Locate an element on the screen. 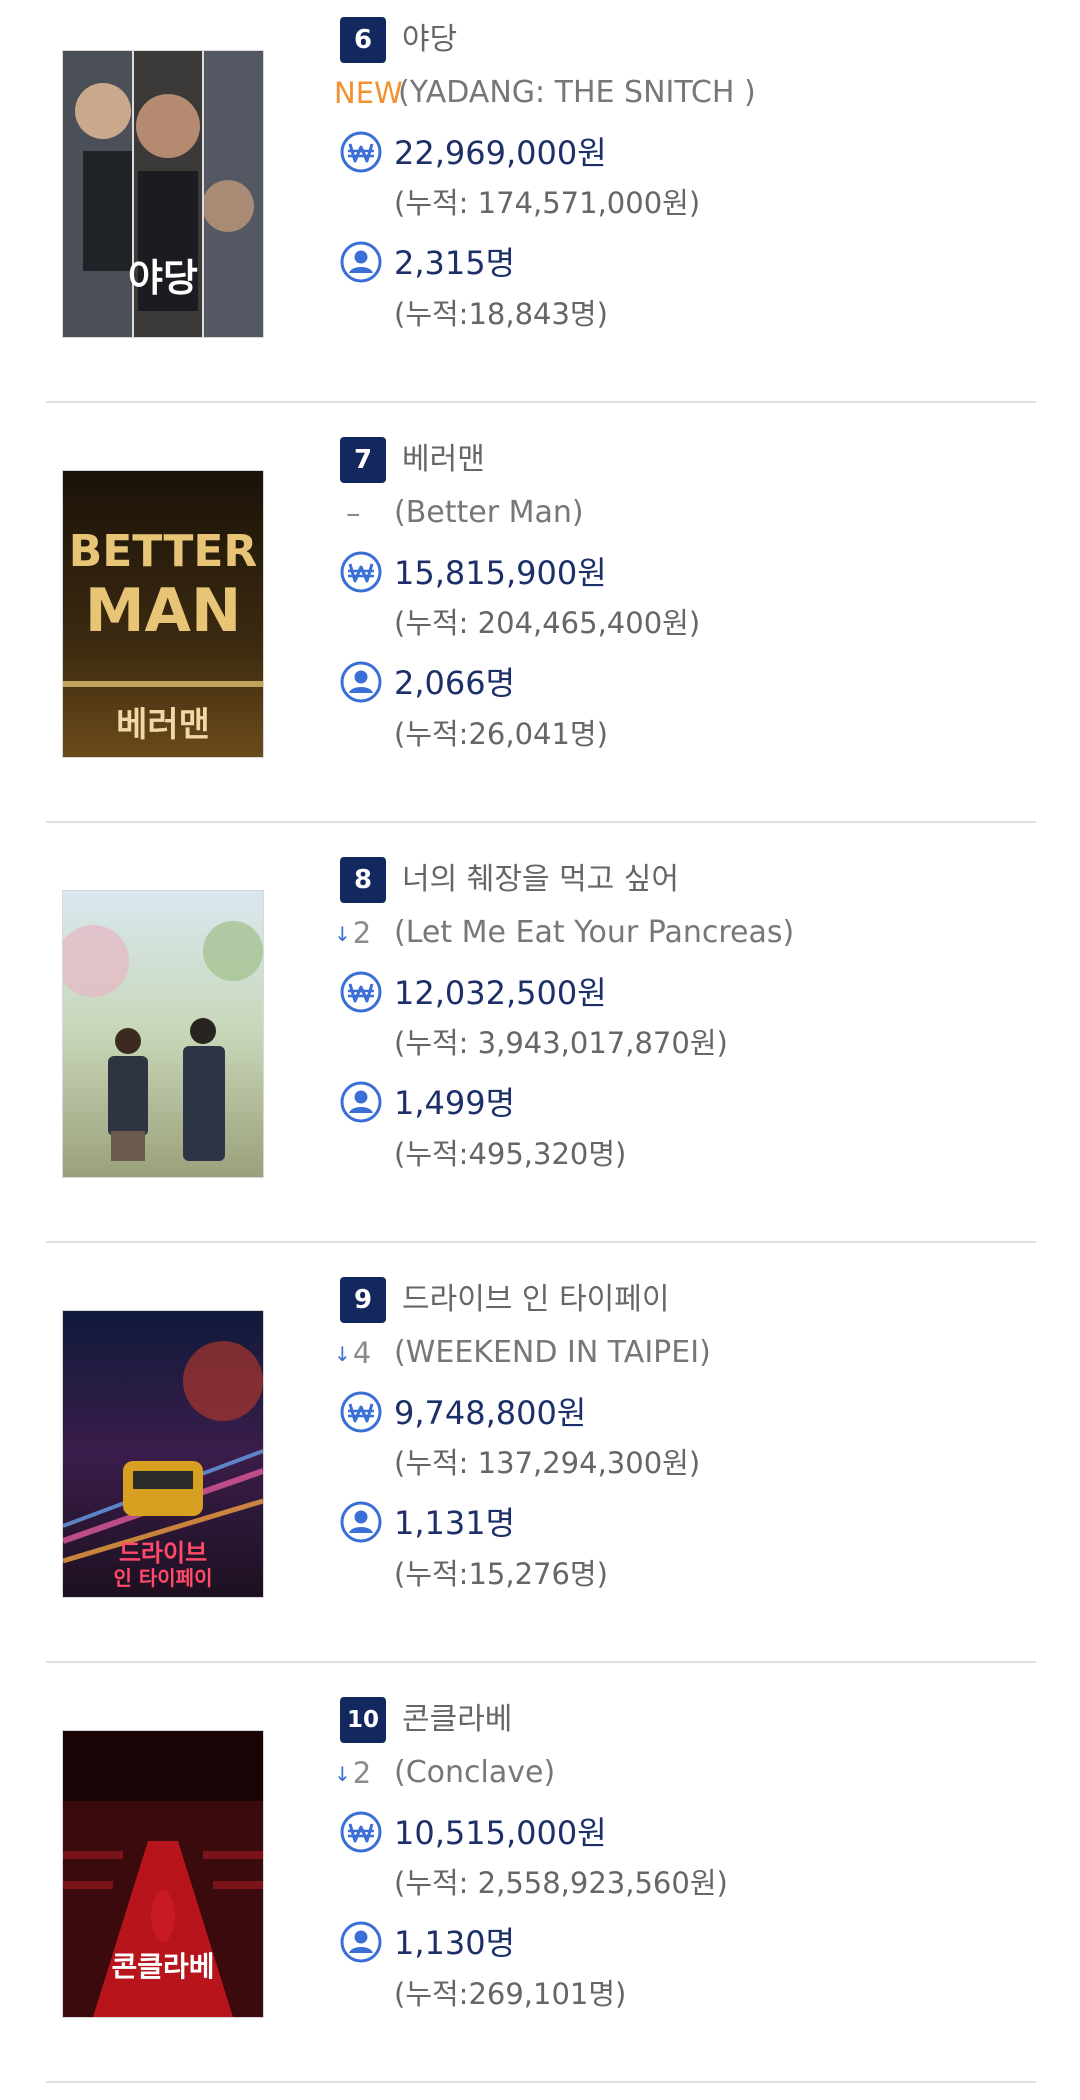 The width and height of the screenshot is (1080, 2100). daily-sales: 12,032,500원 is located at coordinates (500, 993).